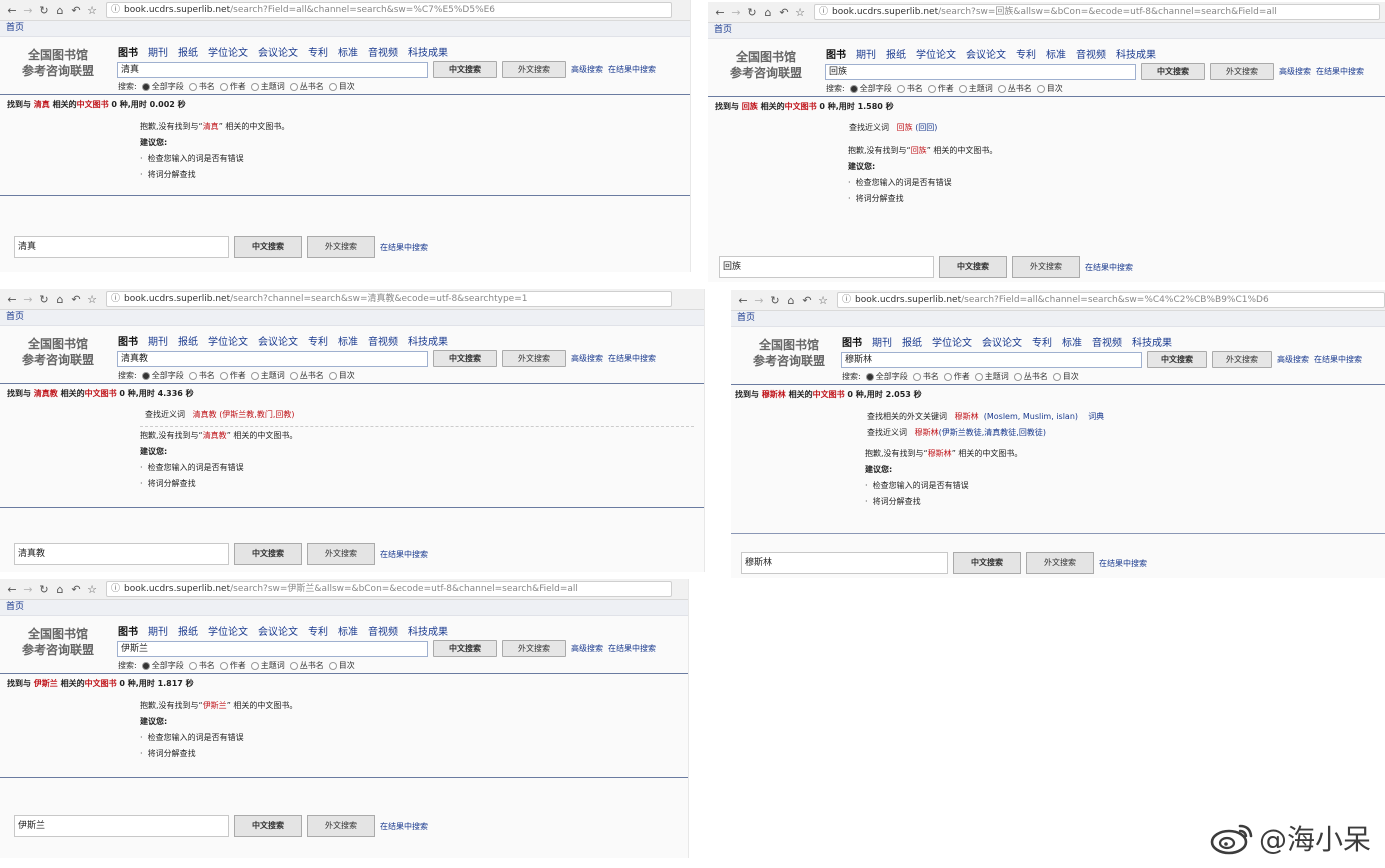 The width and height of the screenshot is (1385, 868). I want to click on bottom-search-input: 穆斯林, so click(844, 563).